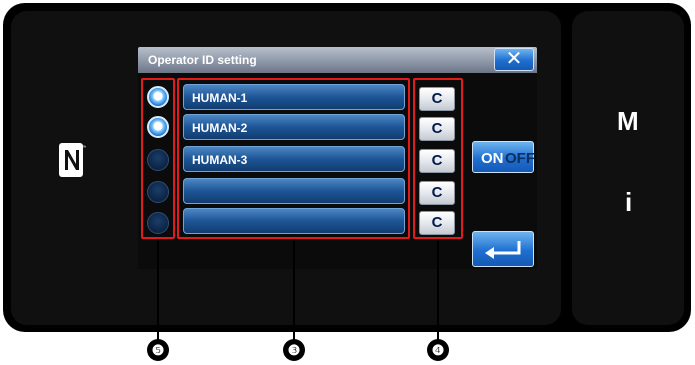 This screenshot has height=365, width=695. I want to click on on-label: ON, so click(492, 158).